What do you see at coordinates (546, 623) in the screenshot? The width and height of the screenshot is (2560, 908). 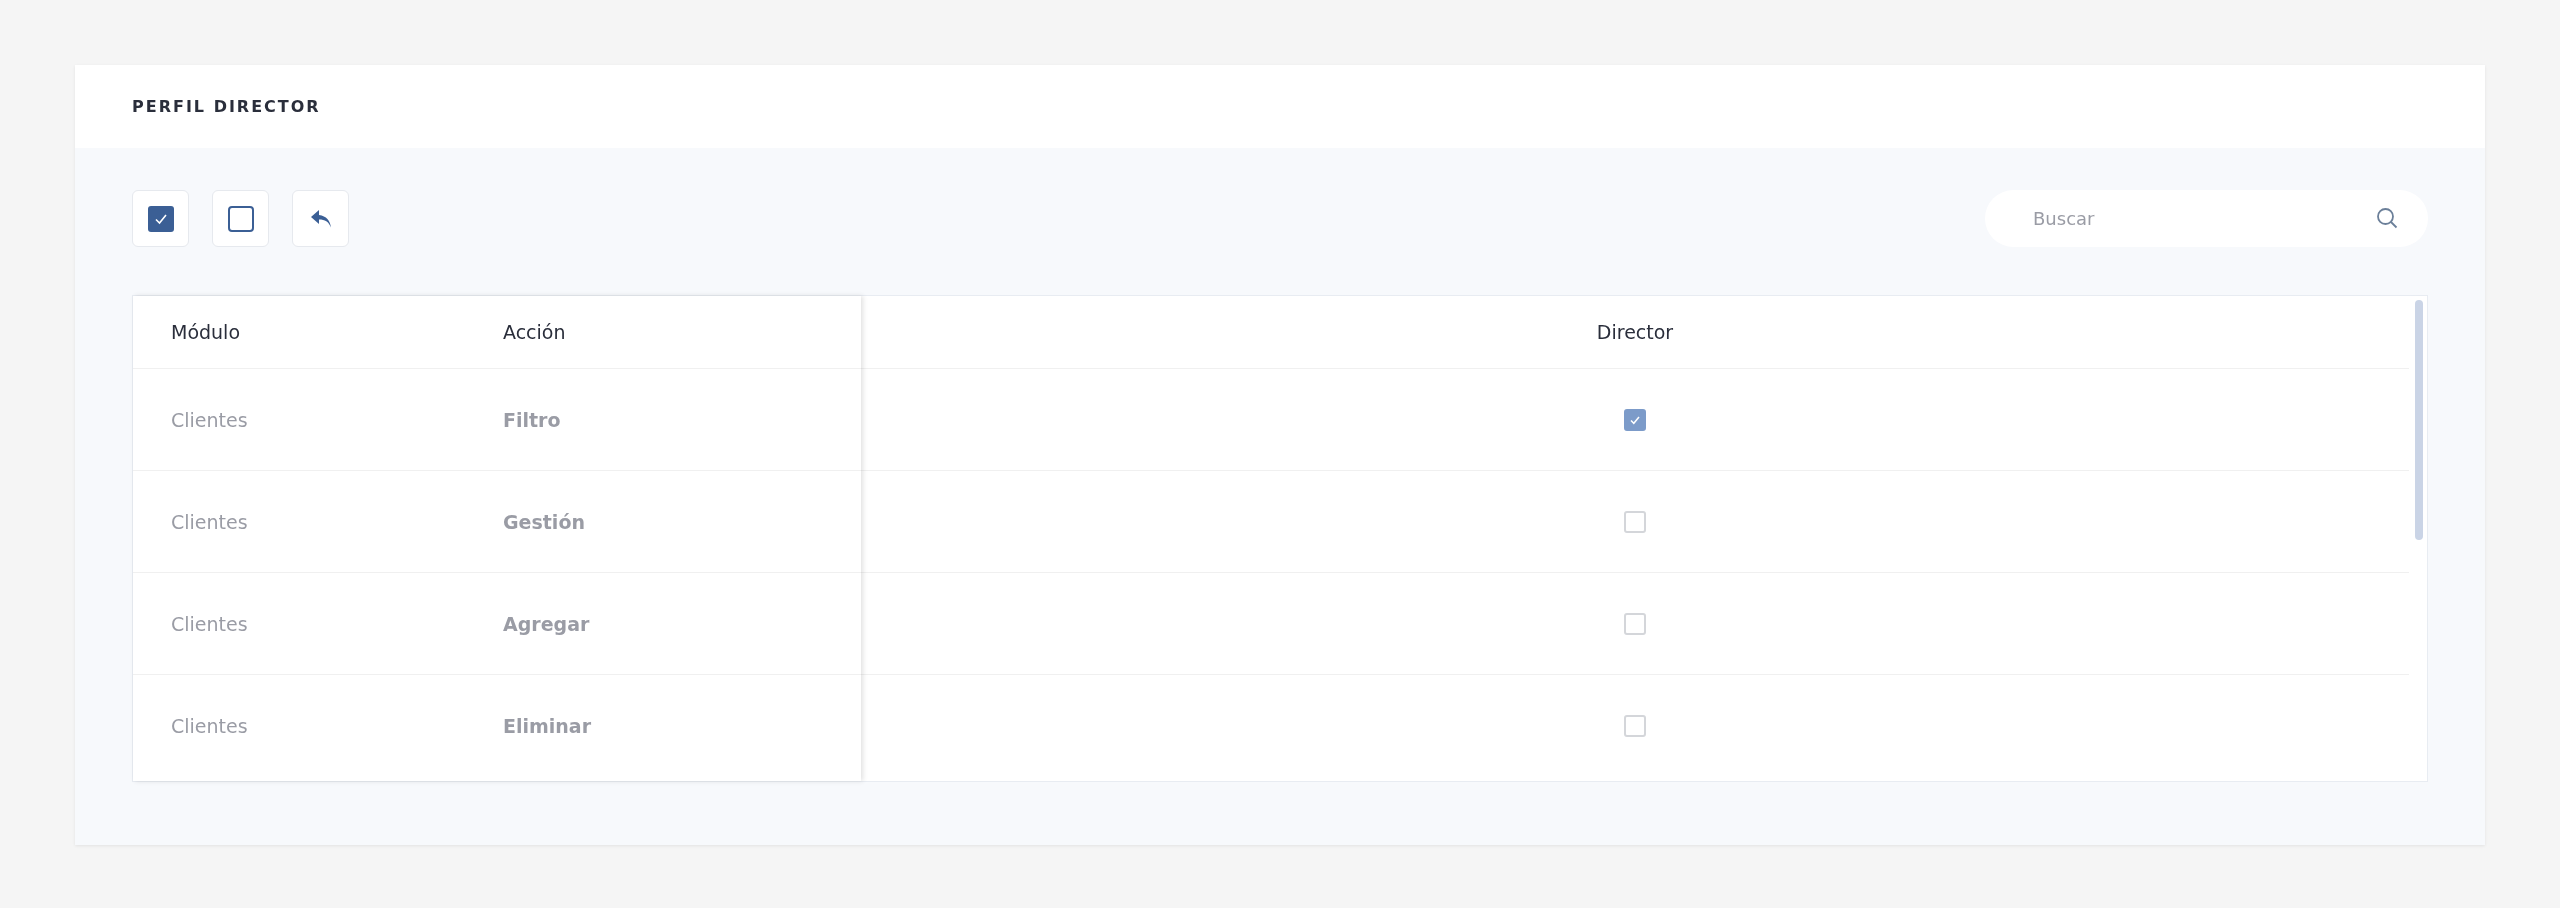 I see `table-cell: Agregar` at bounding box center [546, 623].